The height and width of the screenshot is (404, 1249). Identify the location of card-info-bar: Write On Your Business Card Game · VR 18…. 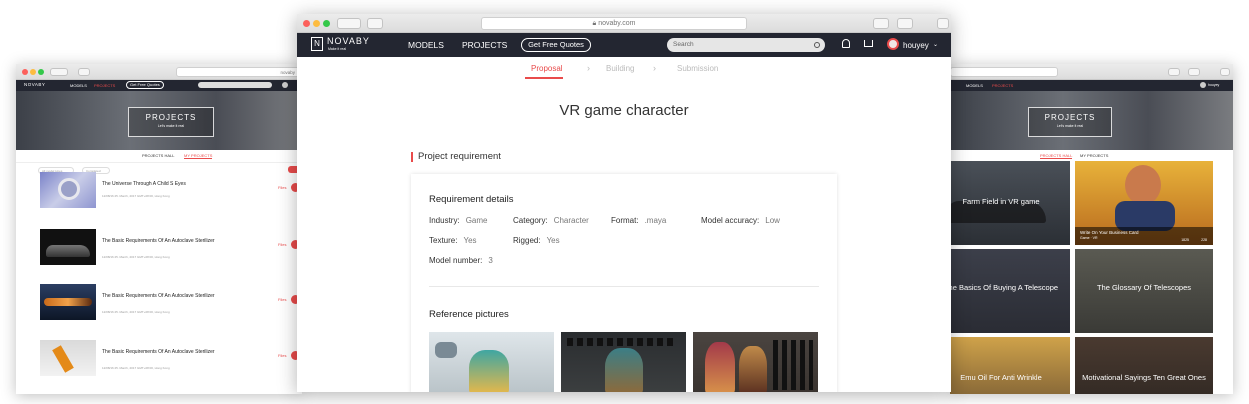
(1144, 236).